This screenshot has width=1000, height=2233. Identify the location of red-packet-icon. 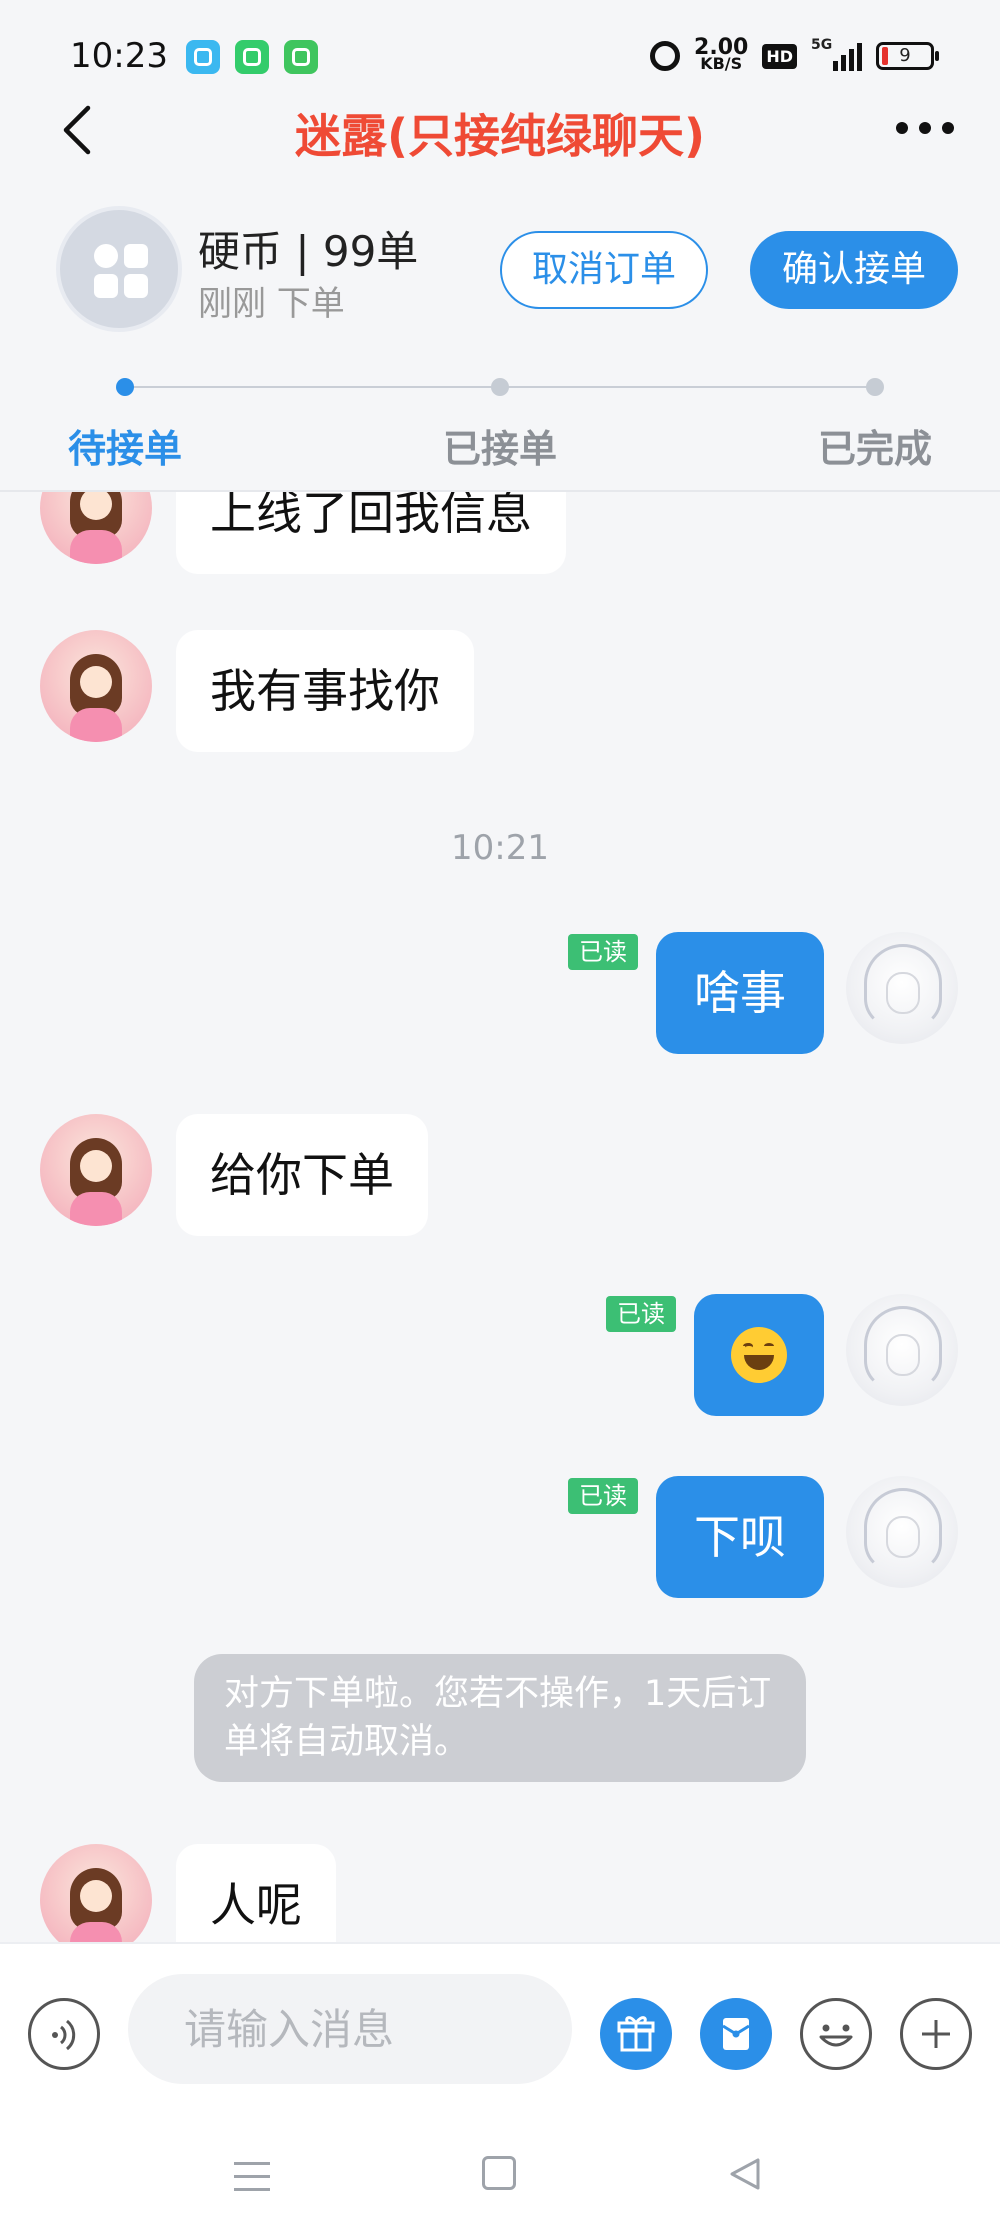
(736, 2034).